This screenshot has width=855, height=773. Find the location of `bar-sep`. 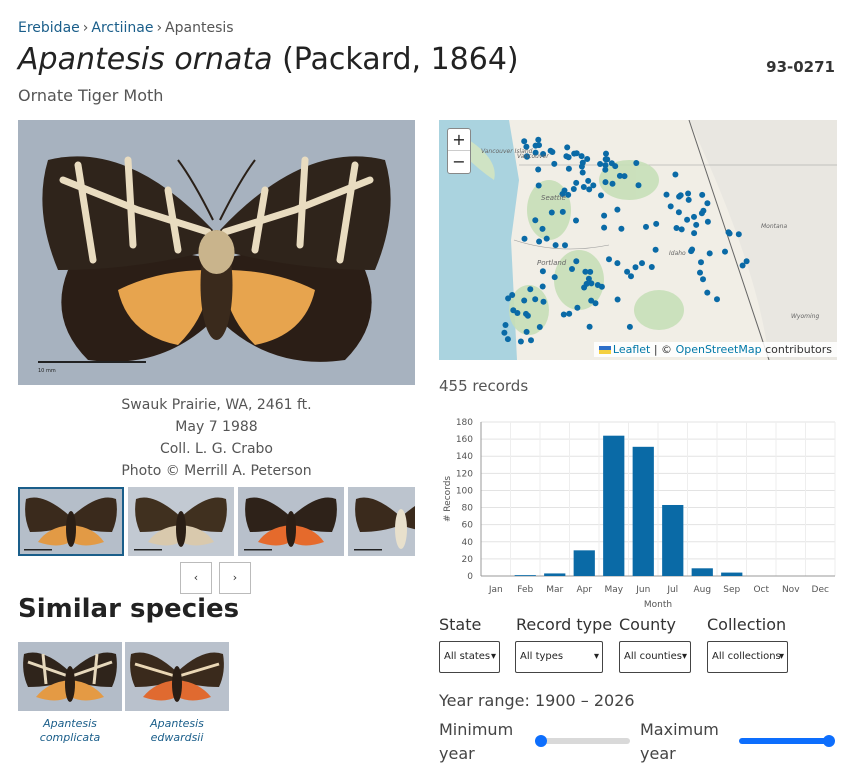

bar-sep is located at coordinates (732, 574).